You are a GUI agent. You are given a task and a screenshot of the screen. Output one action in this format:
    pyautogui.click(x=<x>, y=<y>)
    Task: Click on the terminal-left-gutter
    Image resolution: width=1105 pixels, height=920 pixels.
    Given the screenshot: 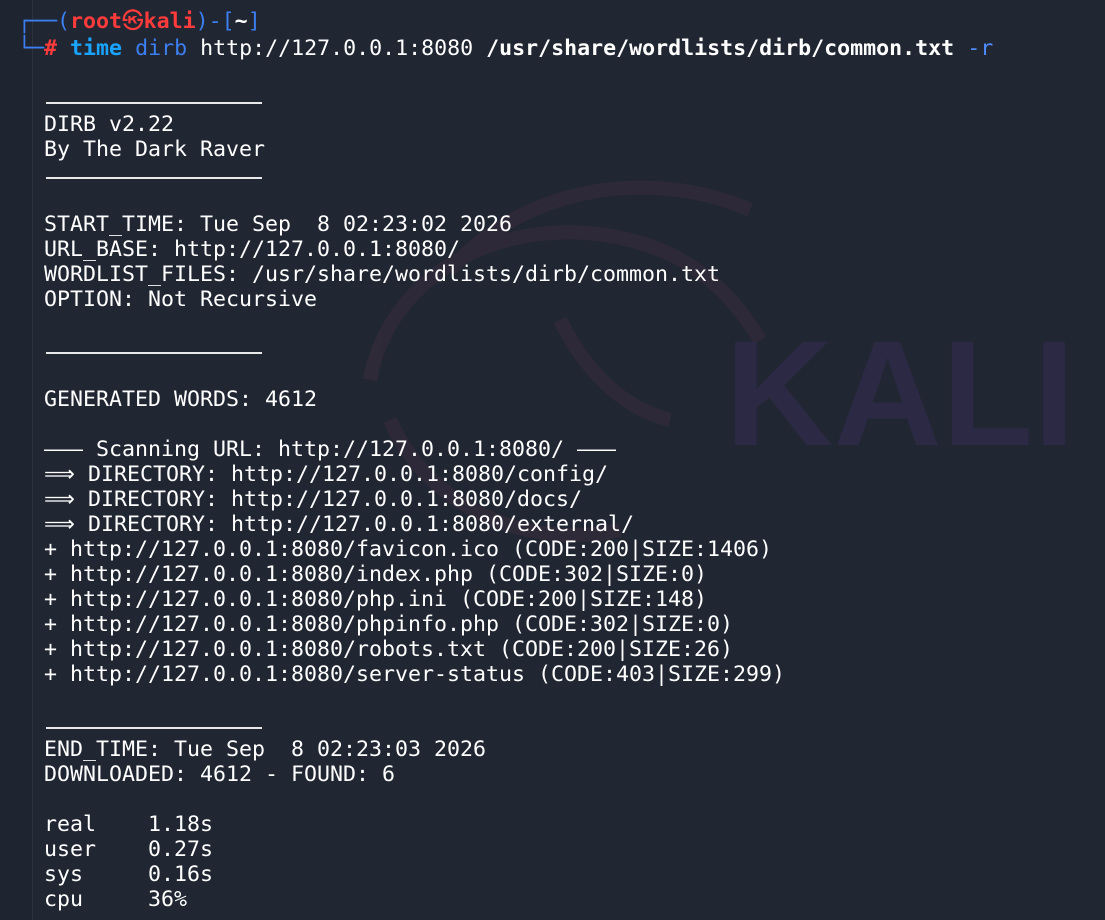 What is the action you would take?
    pyautogui.click(x=16, y=460)
    